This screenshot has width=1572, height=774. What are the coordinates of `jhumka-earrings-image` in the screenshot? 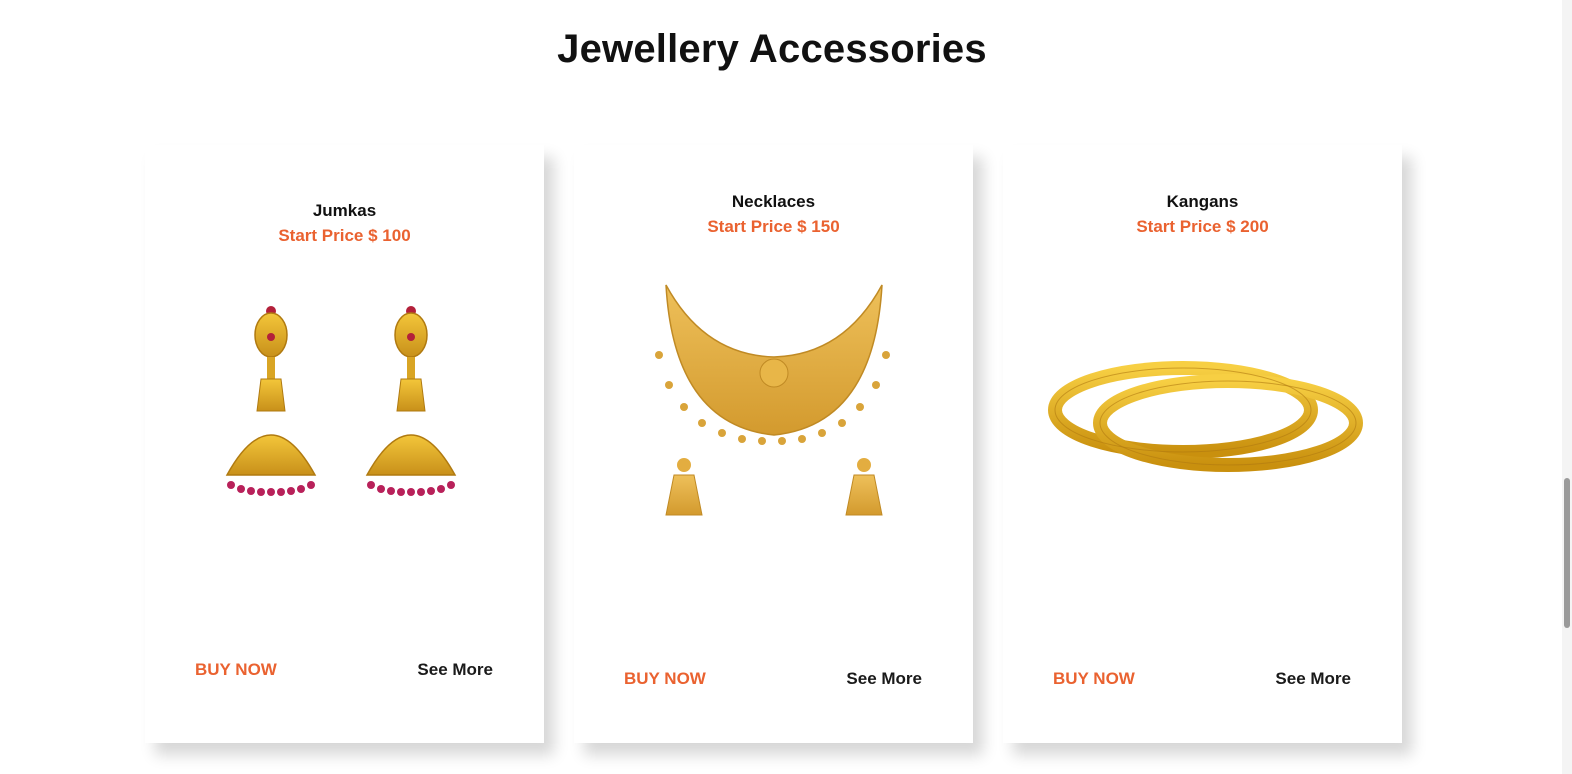 It's located at (345, 435).